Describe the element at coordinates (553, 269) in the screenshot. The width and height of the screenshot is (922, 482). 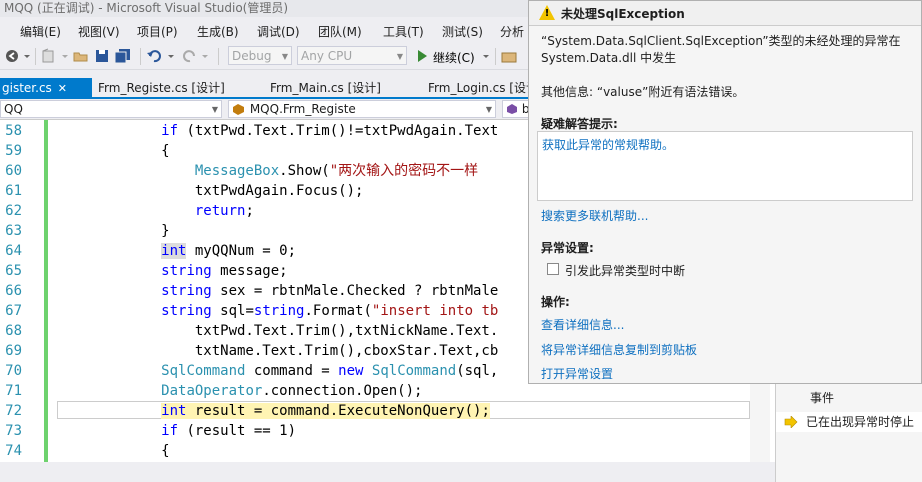
I see `break-on-exception-checkbox` at that location.